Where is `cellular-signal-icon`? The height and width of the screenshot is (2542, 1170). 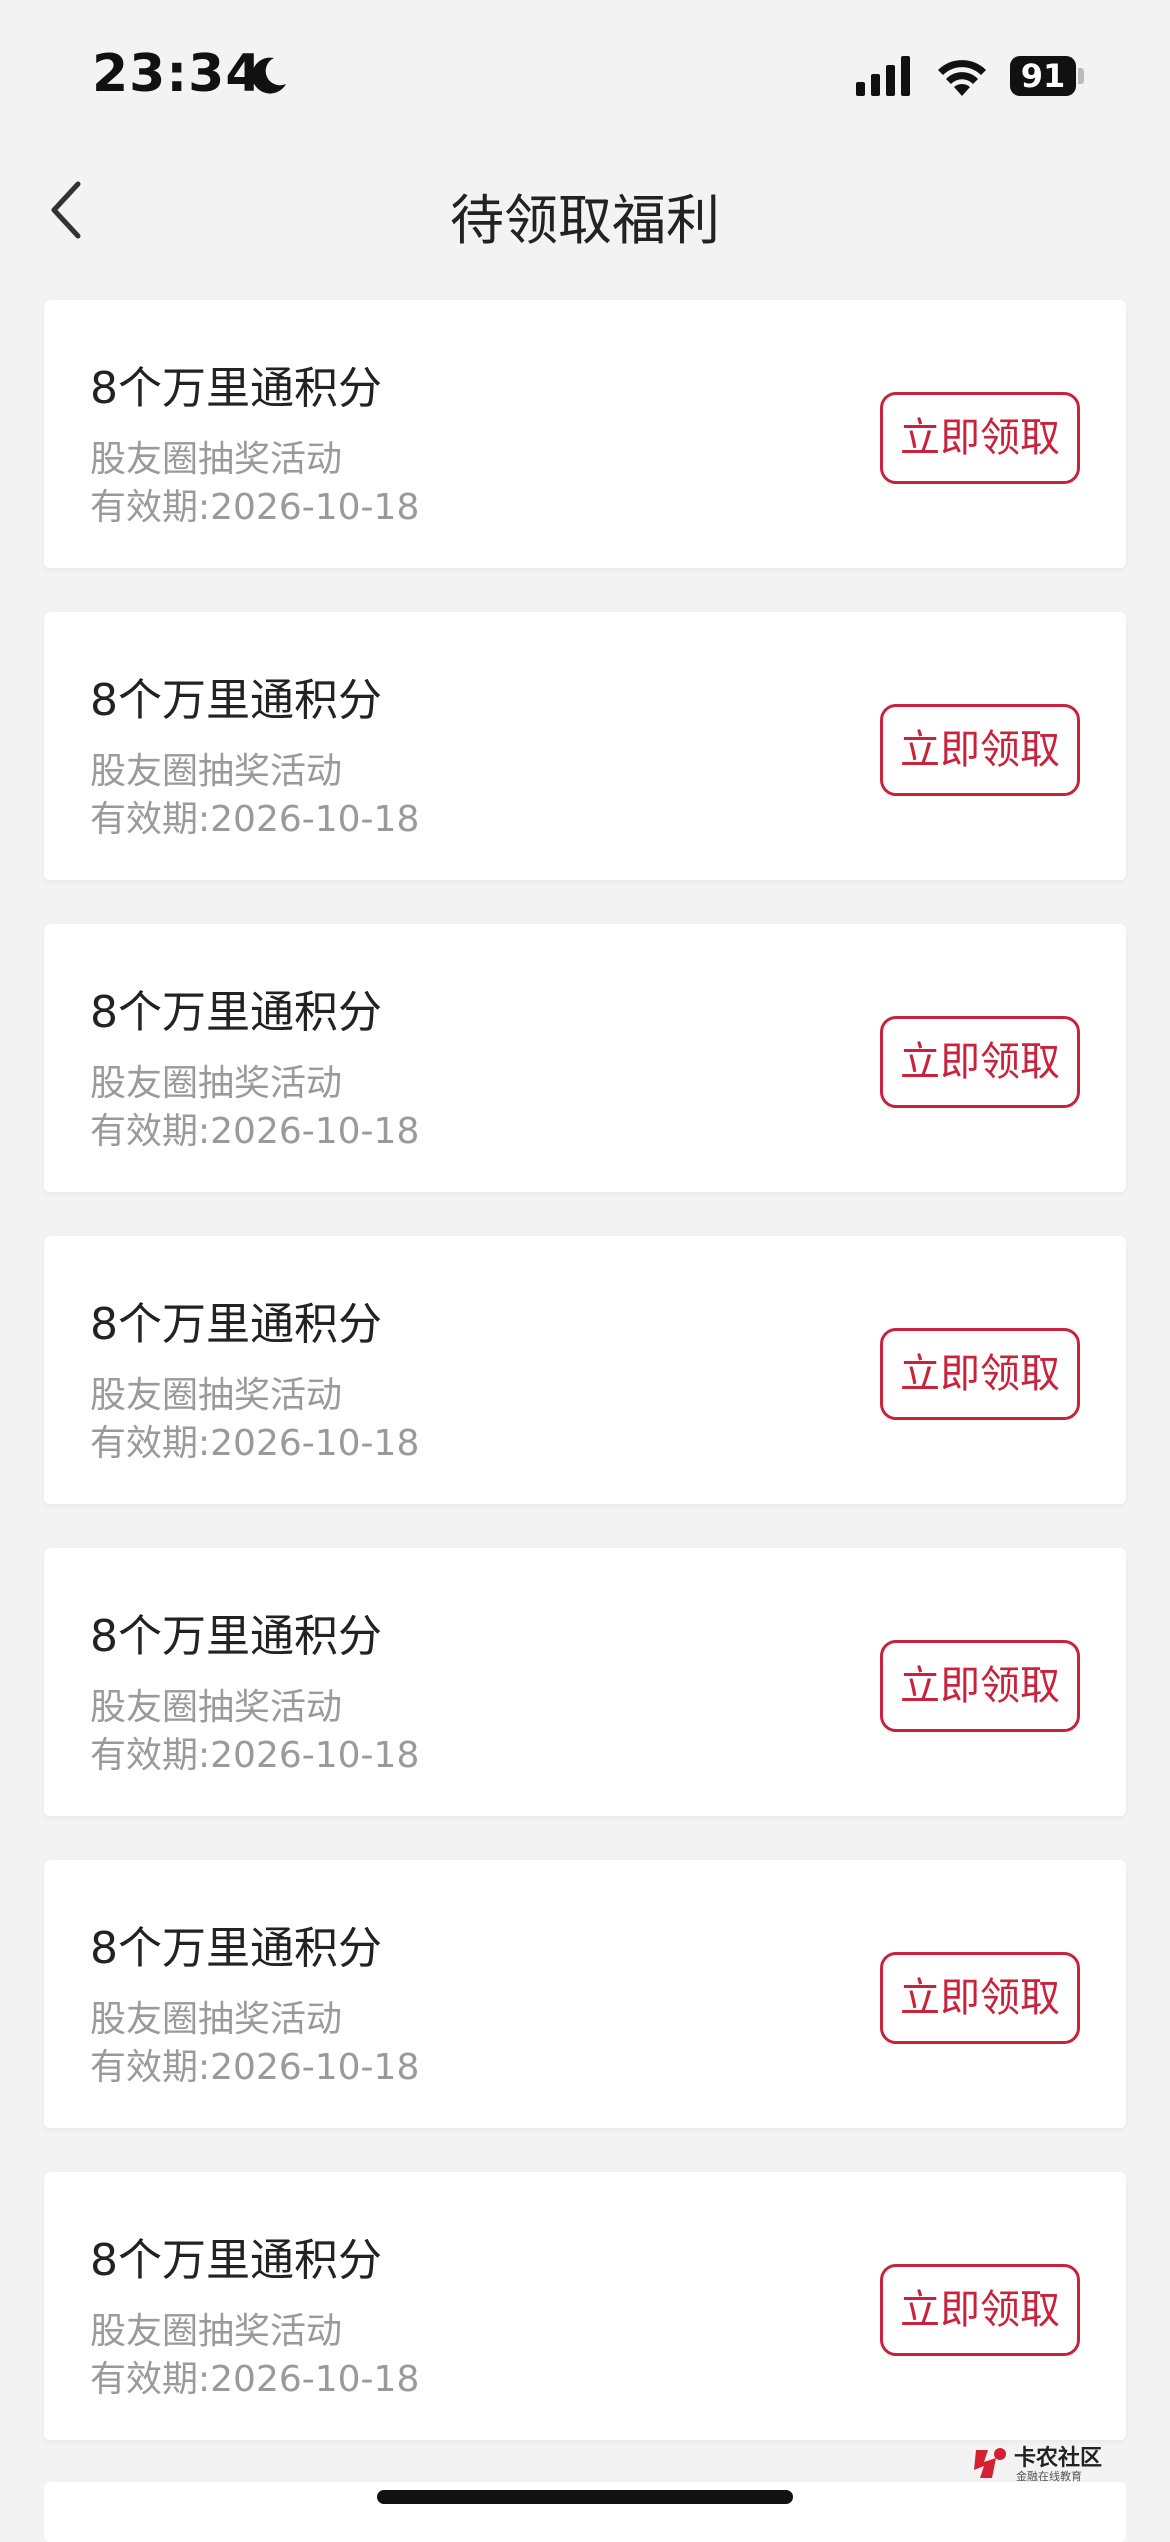 cellular-signal-icon is located at coordinates (883, 76).